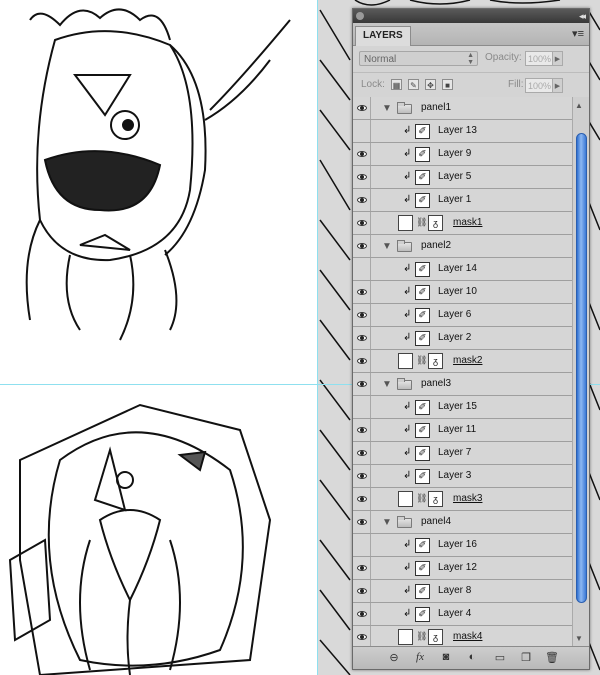 This screenshot has width=600, height=675. What do you see at coordinates (462, 108) in the screenshot?
I see `layer-group-row: ▼ panel1` at bounding box center [462, 108].